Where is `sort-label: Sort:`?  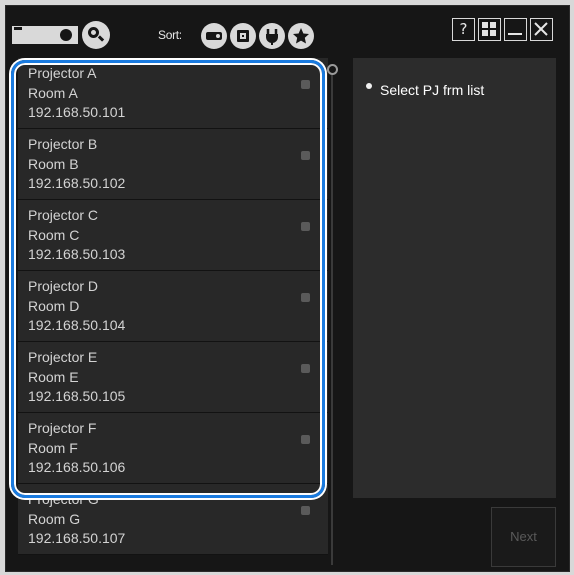
sort-label: Sort: is located at coordinates (170, 35).